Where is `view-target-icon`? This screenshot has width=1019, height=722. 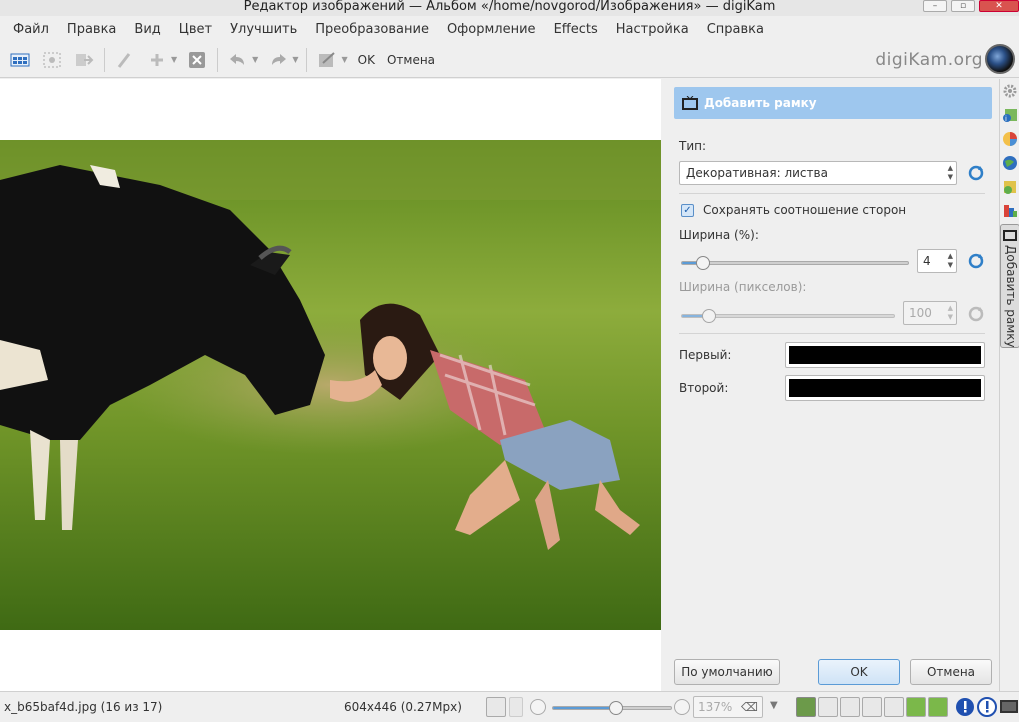 view-target-icon is located at coordinates (916, 707).